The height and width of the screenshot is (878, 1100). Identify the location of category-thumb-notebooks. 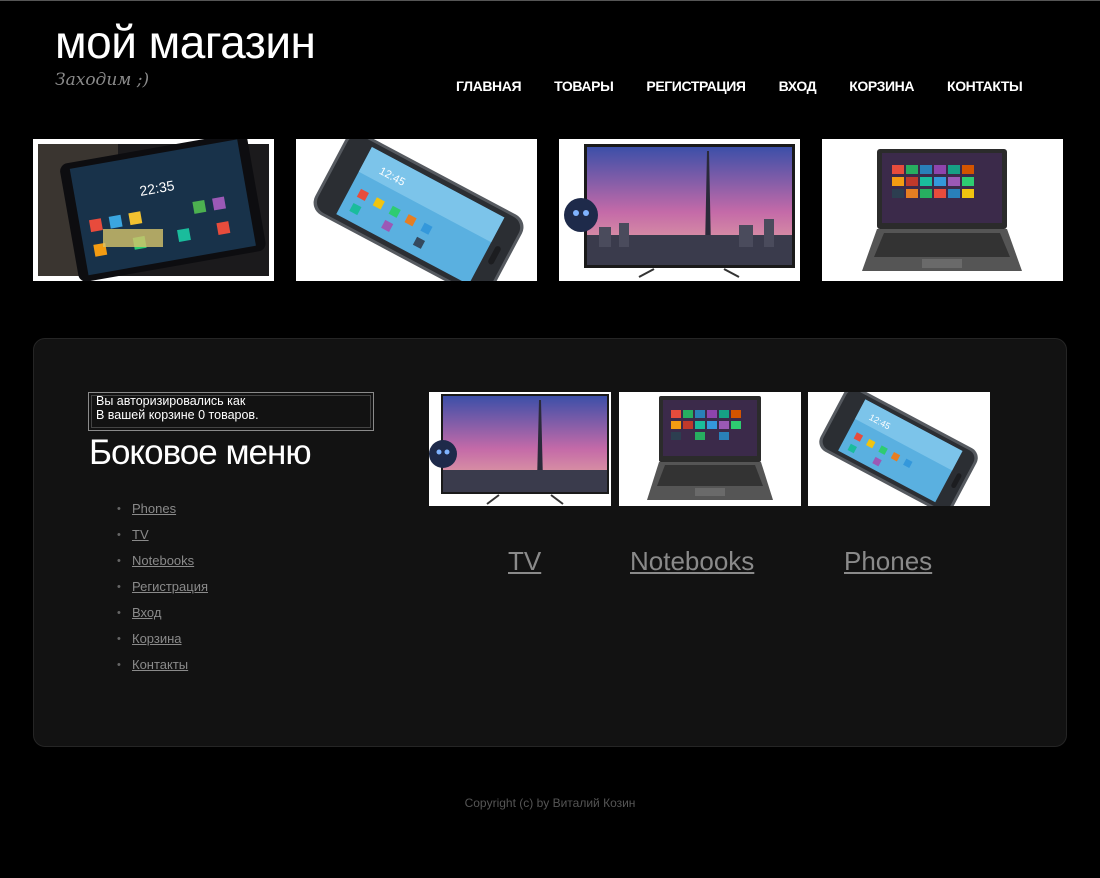
(710, 449).